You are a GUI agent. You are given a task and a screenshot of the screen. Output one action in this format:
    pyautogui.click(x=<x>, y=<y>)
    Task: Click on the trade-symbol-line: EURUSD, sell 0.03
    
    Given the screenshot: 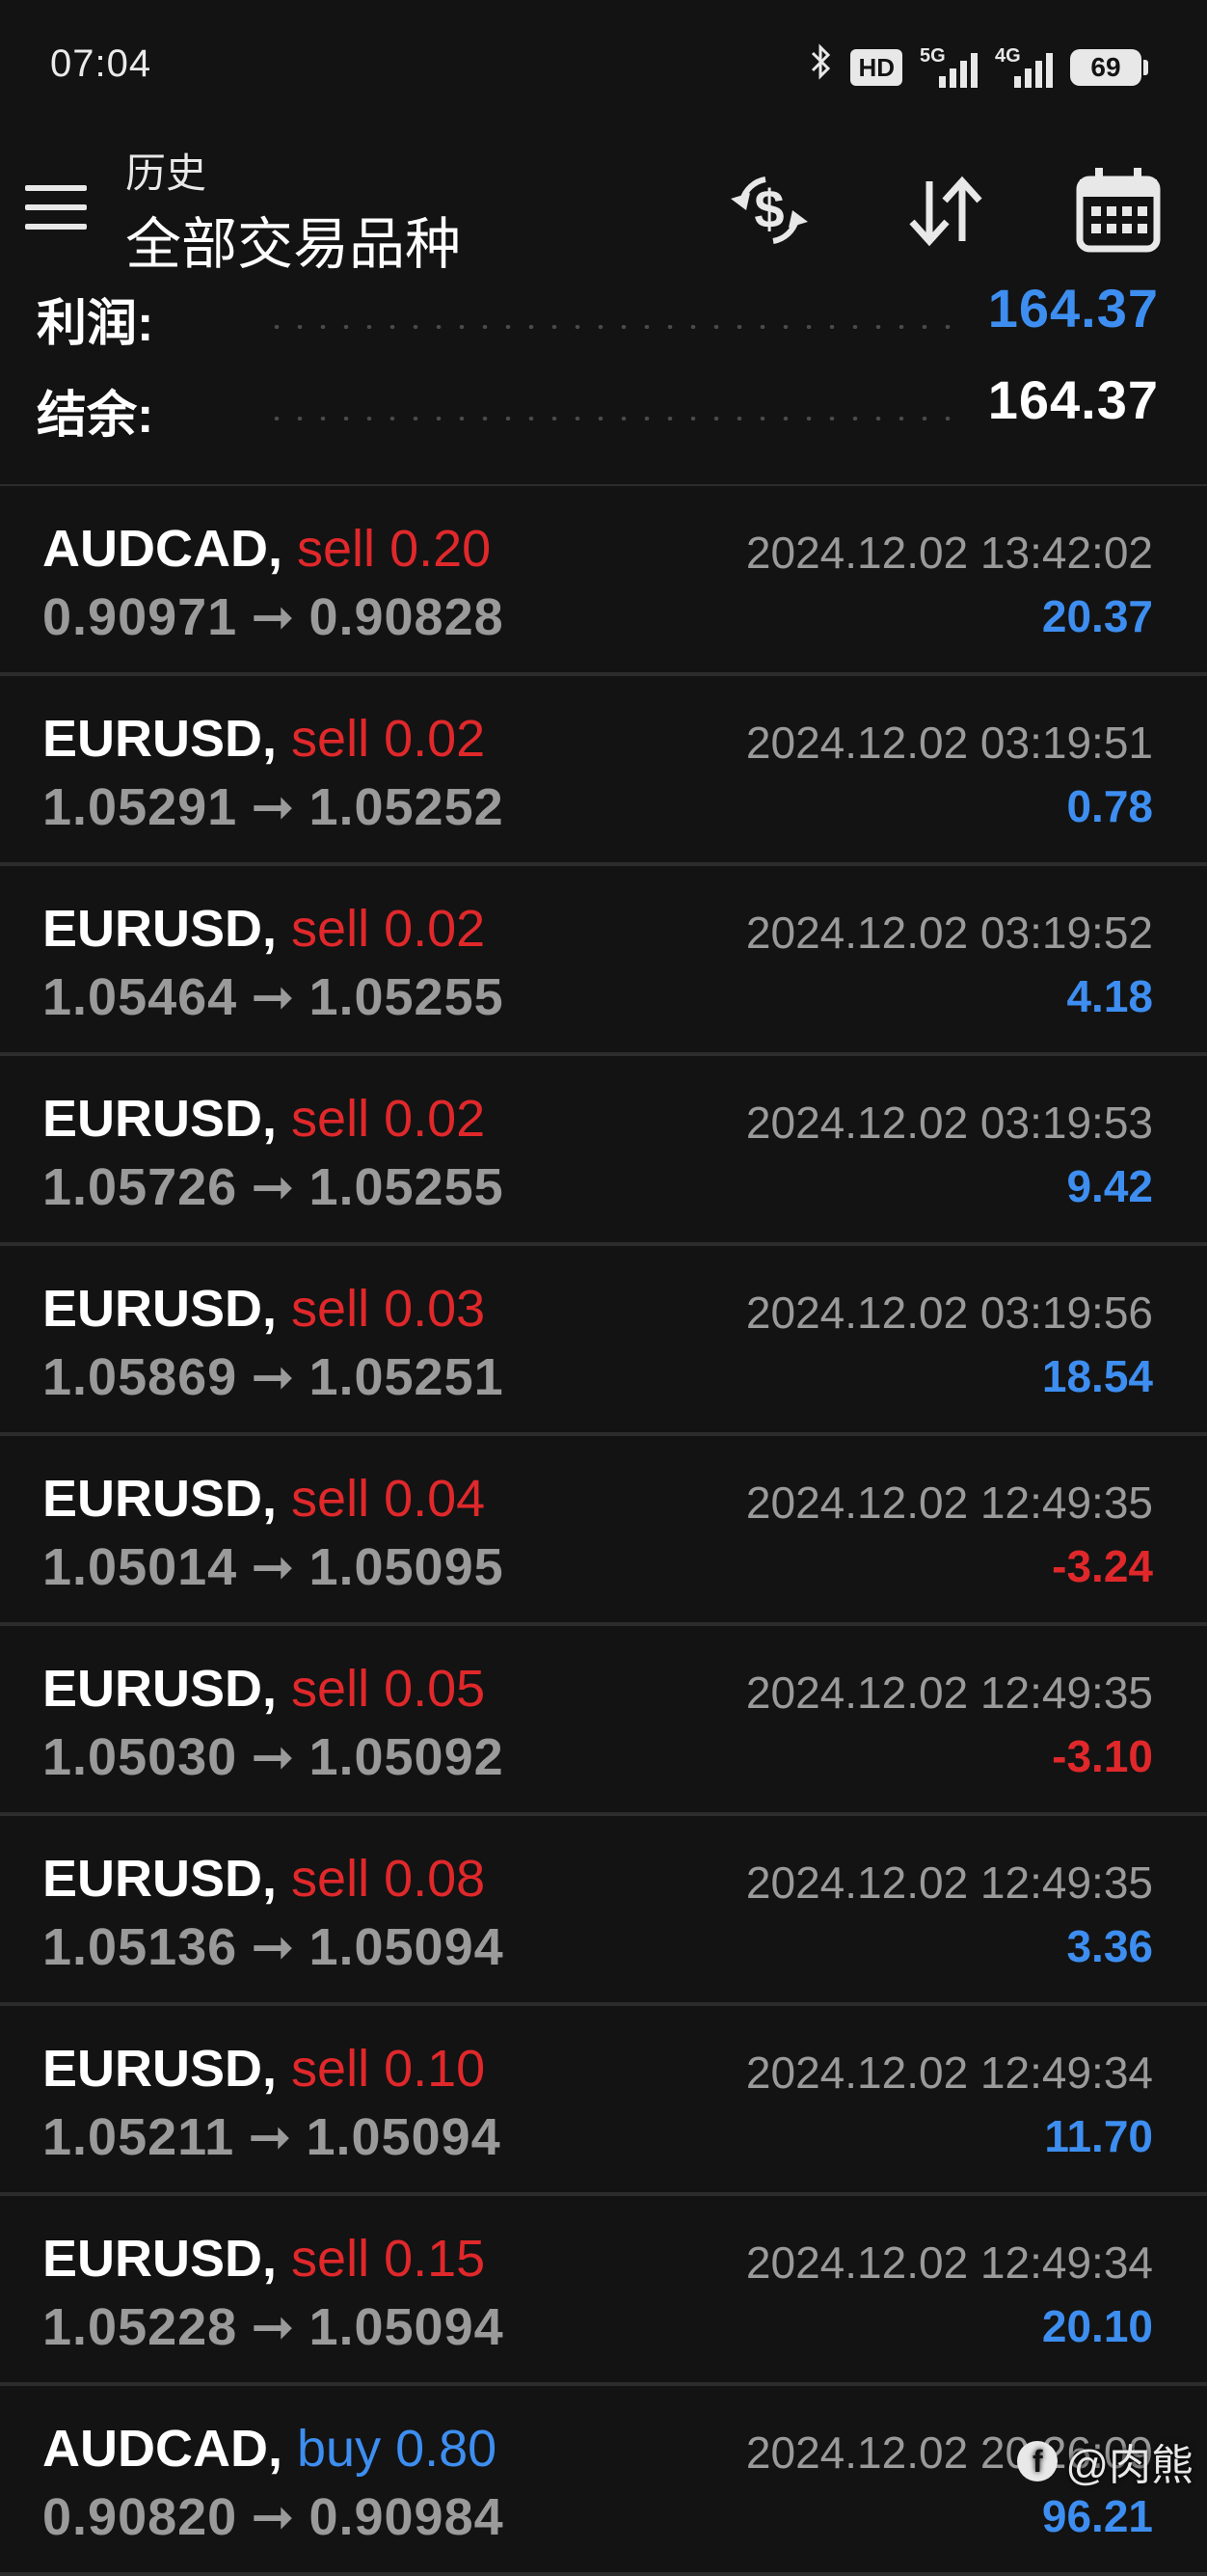 What is the action you would take?
    pyautogui.click(x=263, y=1309)
    